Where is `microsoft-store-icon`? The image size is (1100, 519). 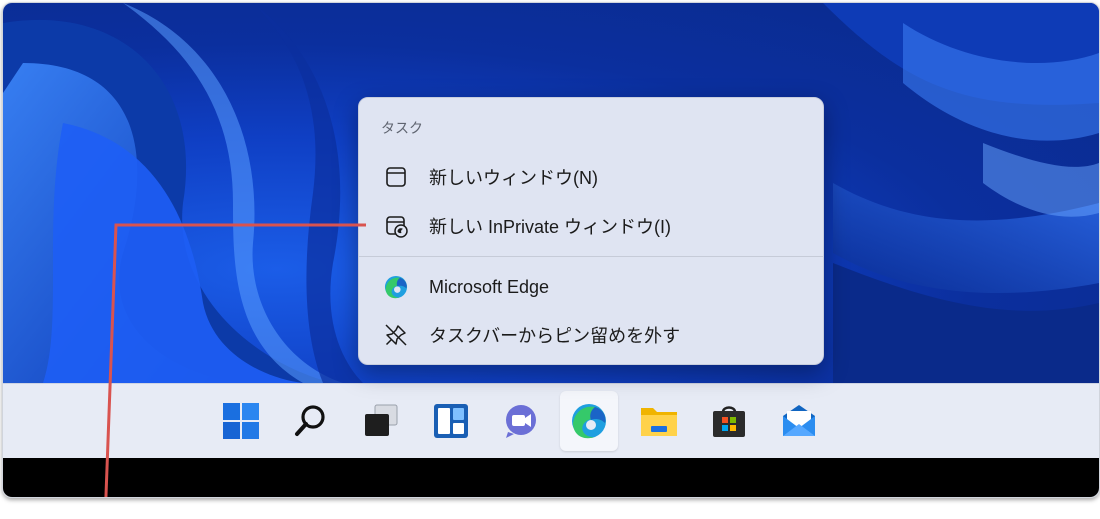
microsoft-store-icon is located at coordinates (729, 421).